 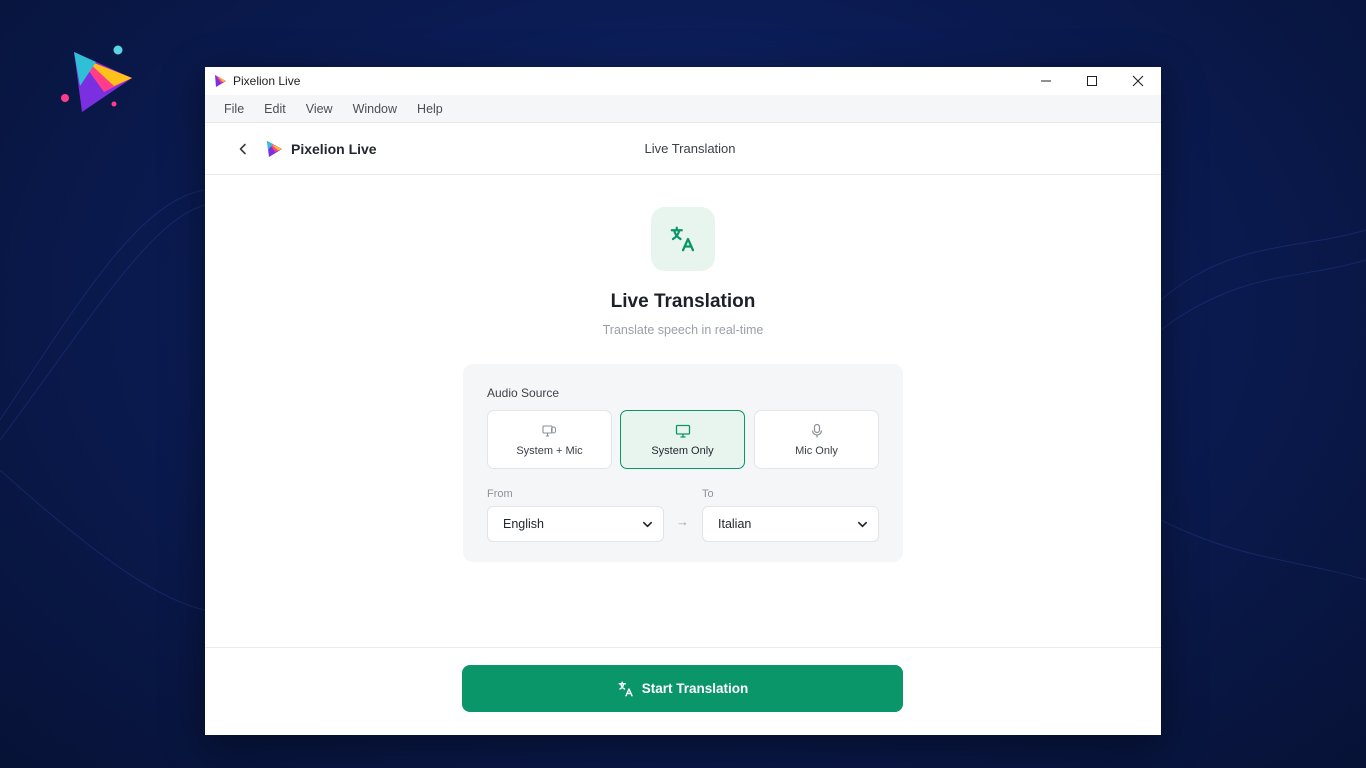 I want to click on chevron-left-icon, so click(x=242, y=148).